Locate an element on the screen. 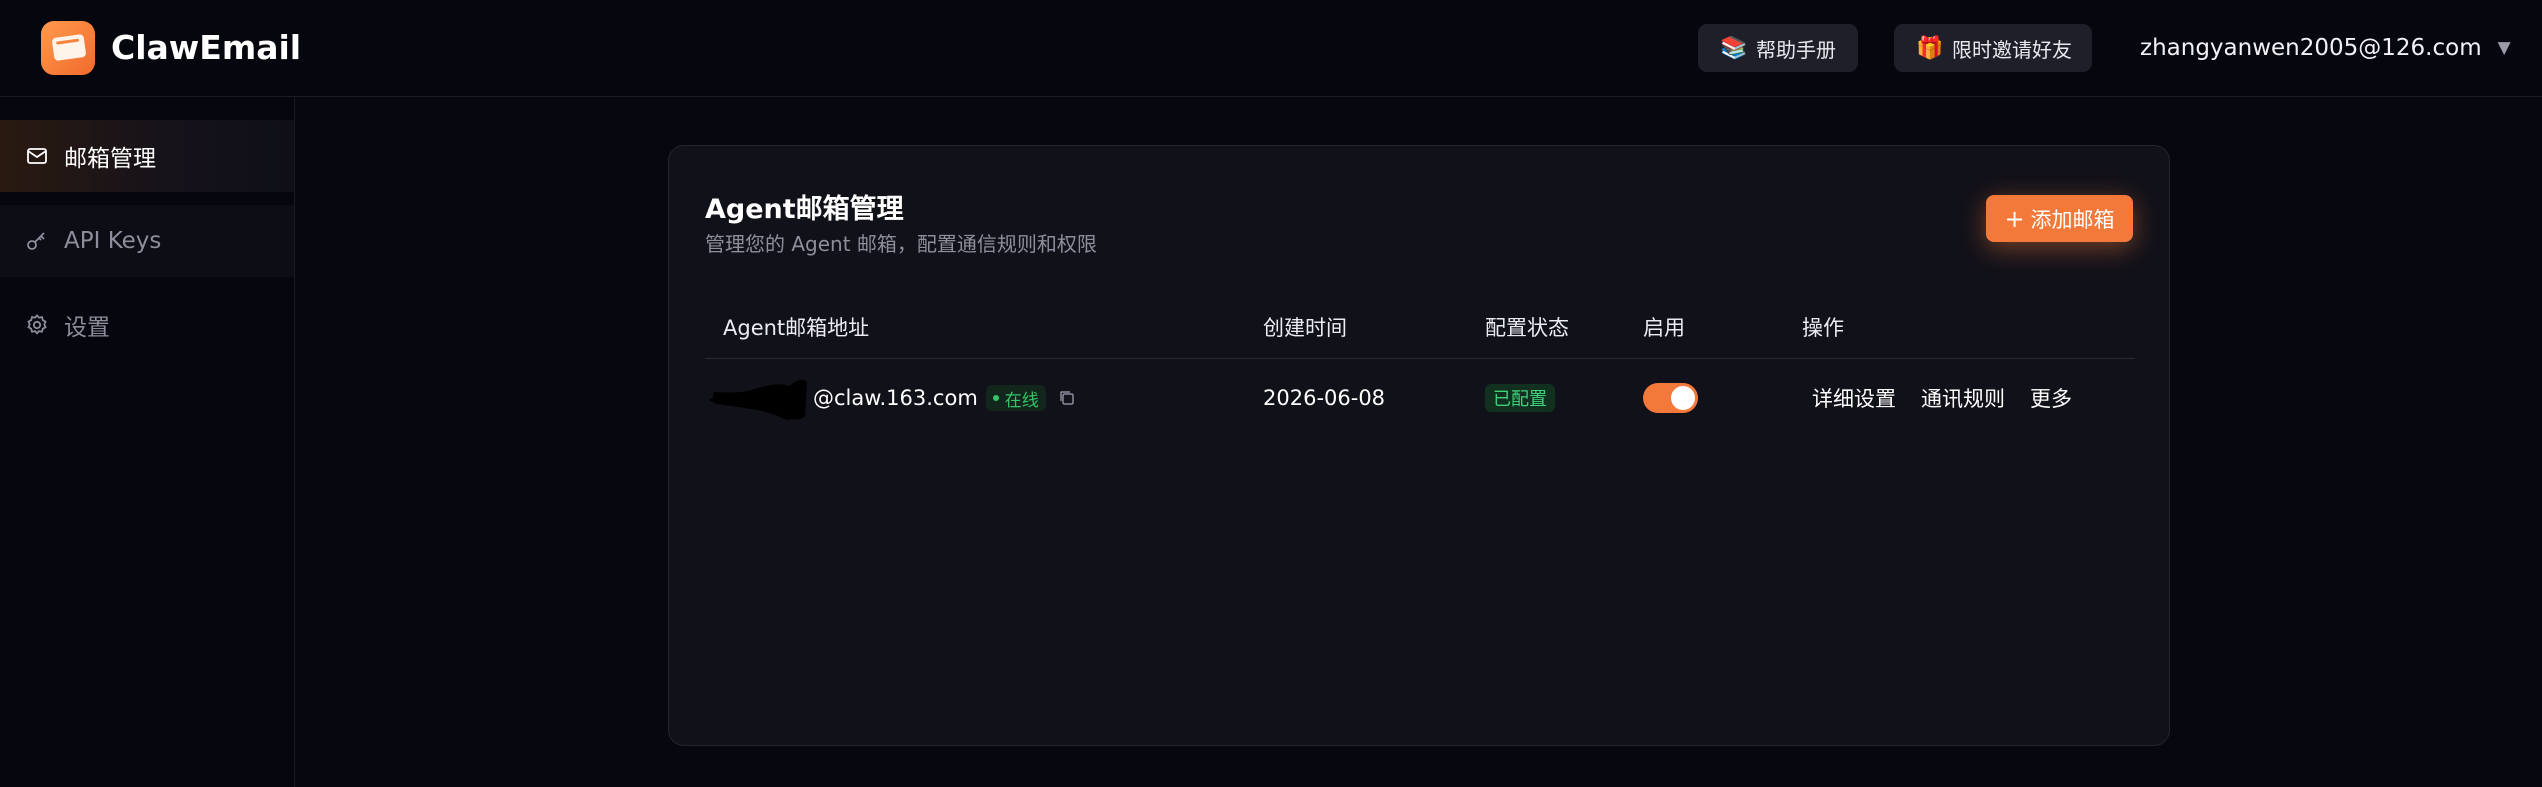  brand-name: ClawEmail is located at coordinates (206, 48).